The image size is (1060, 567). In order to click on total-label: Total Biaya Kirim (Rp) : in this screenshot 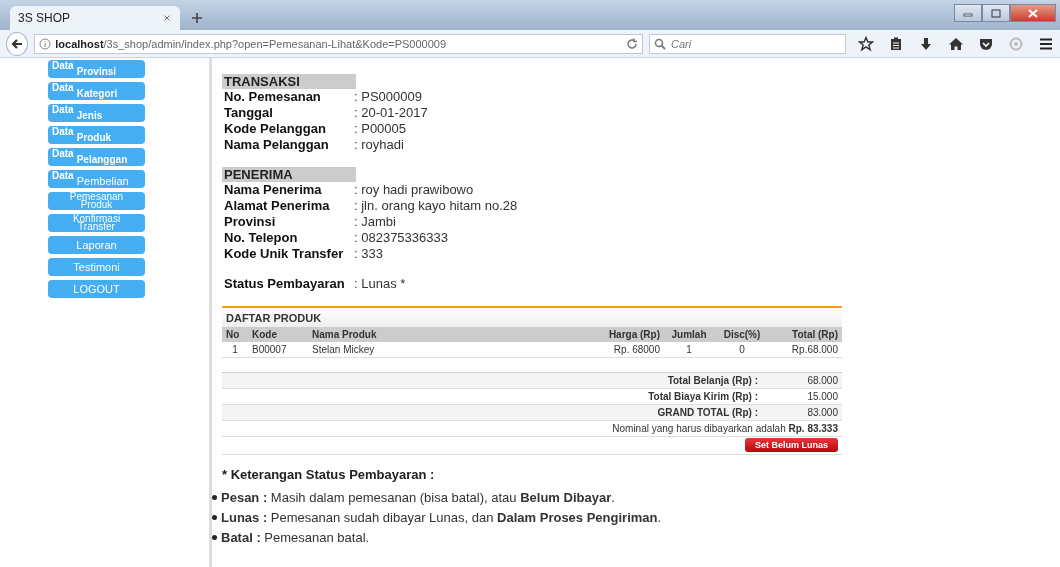, I will do `click(702, 396)`.